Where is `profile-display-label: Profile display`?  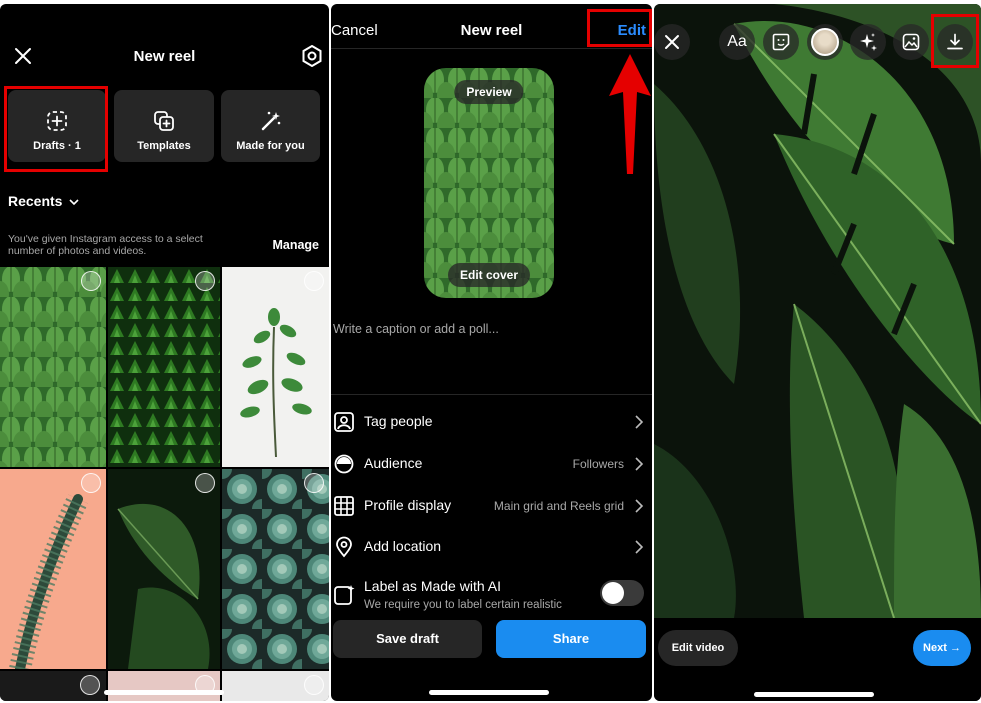
profile-display-label: Profile display is located at coordinates (408, 505).